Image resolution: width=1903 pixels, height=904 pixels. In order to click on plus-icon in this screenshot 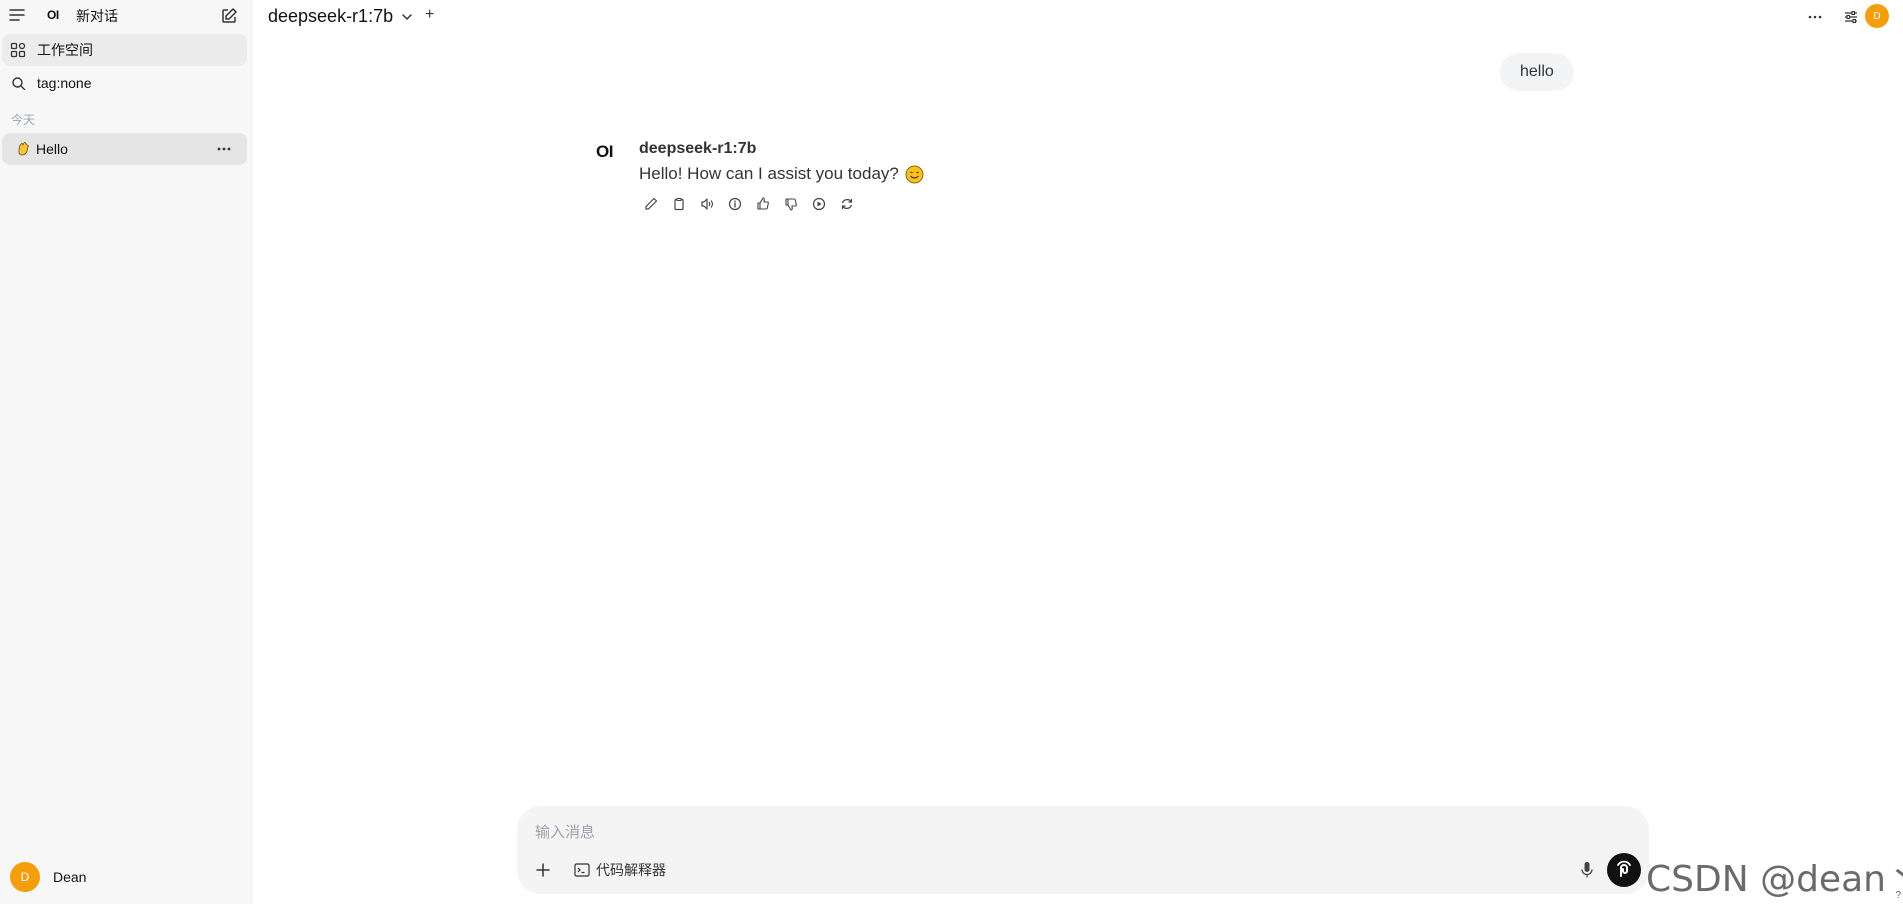, I will do `click(543, 870)`.